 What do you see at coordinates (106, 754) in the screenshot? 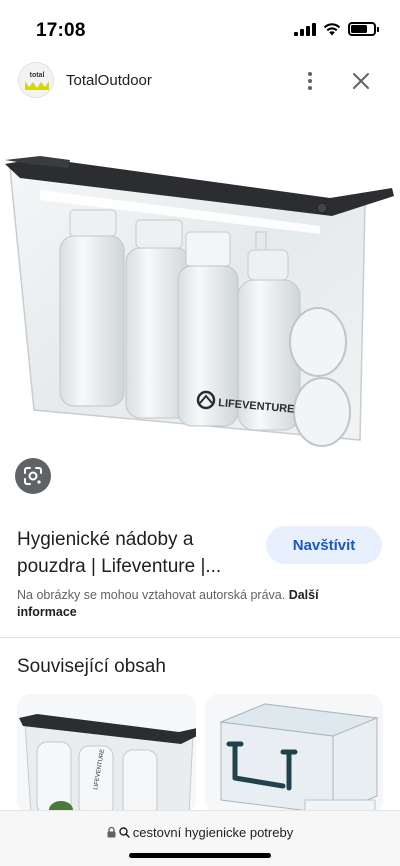
I see `related-card-toiletry-pouch: LIFEVENTURE` at bounding box center [106, 754].